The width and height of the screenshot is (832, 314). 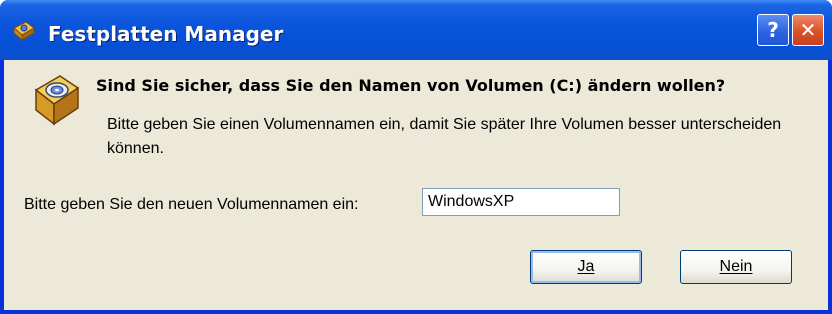 What do you see at coordinates (773, 30) in the screenshot?
I see `help-button: ?` at bounding box center [773, 30].